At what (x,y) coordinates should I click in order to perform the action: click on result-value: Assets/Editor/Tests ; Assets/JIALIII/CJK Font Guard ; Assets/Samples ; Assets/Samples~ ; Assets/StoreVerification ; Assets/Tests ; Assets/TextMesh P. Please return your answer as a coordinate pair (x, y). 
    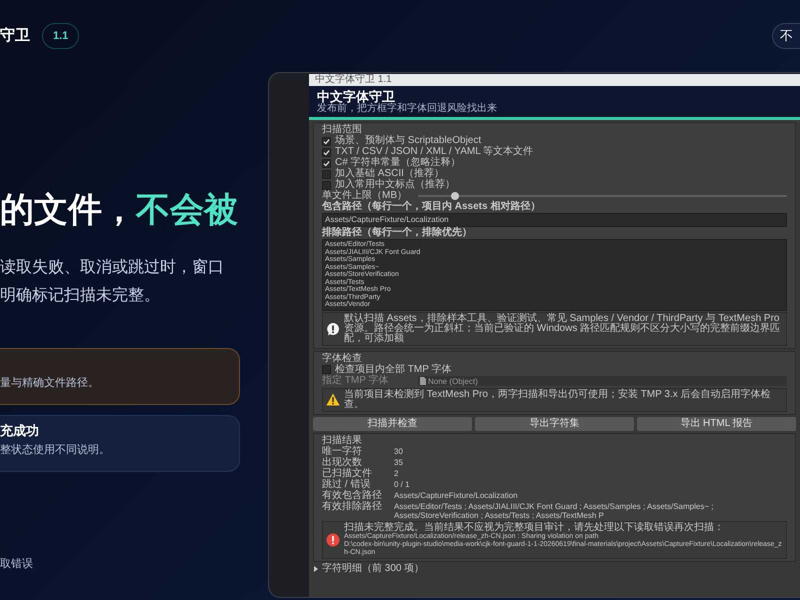
    Looking at the image, I should click on (554, 511).